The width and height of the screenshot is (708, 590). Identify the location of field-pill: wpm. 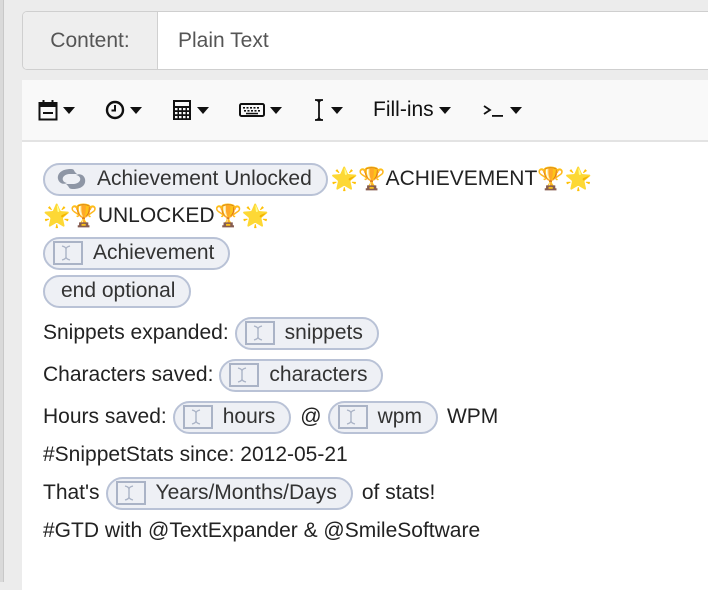
(382, 417).